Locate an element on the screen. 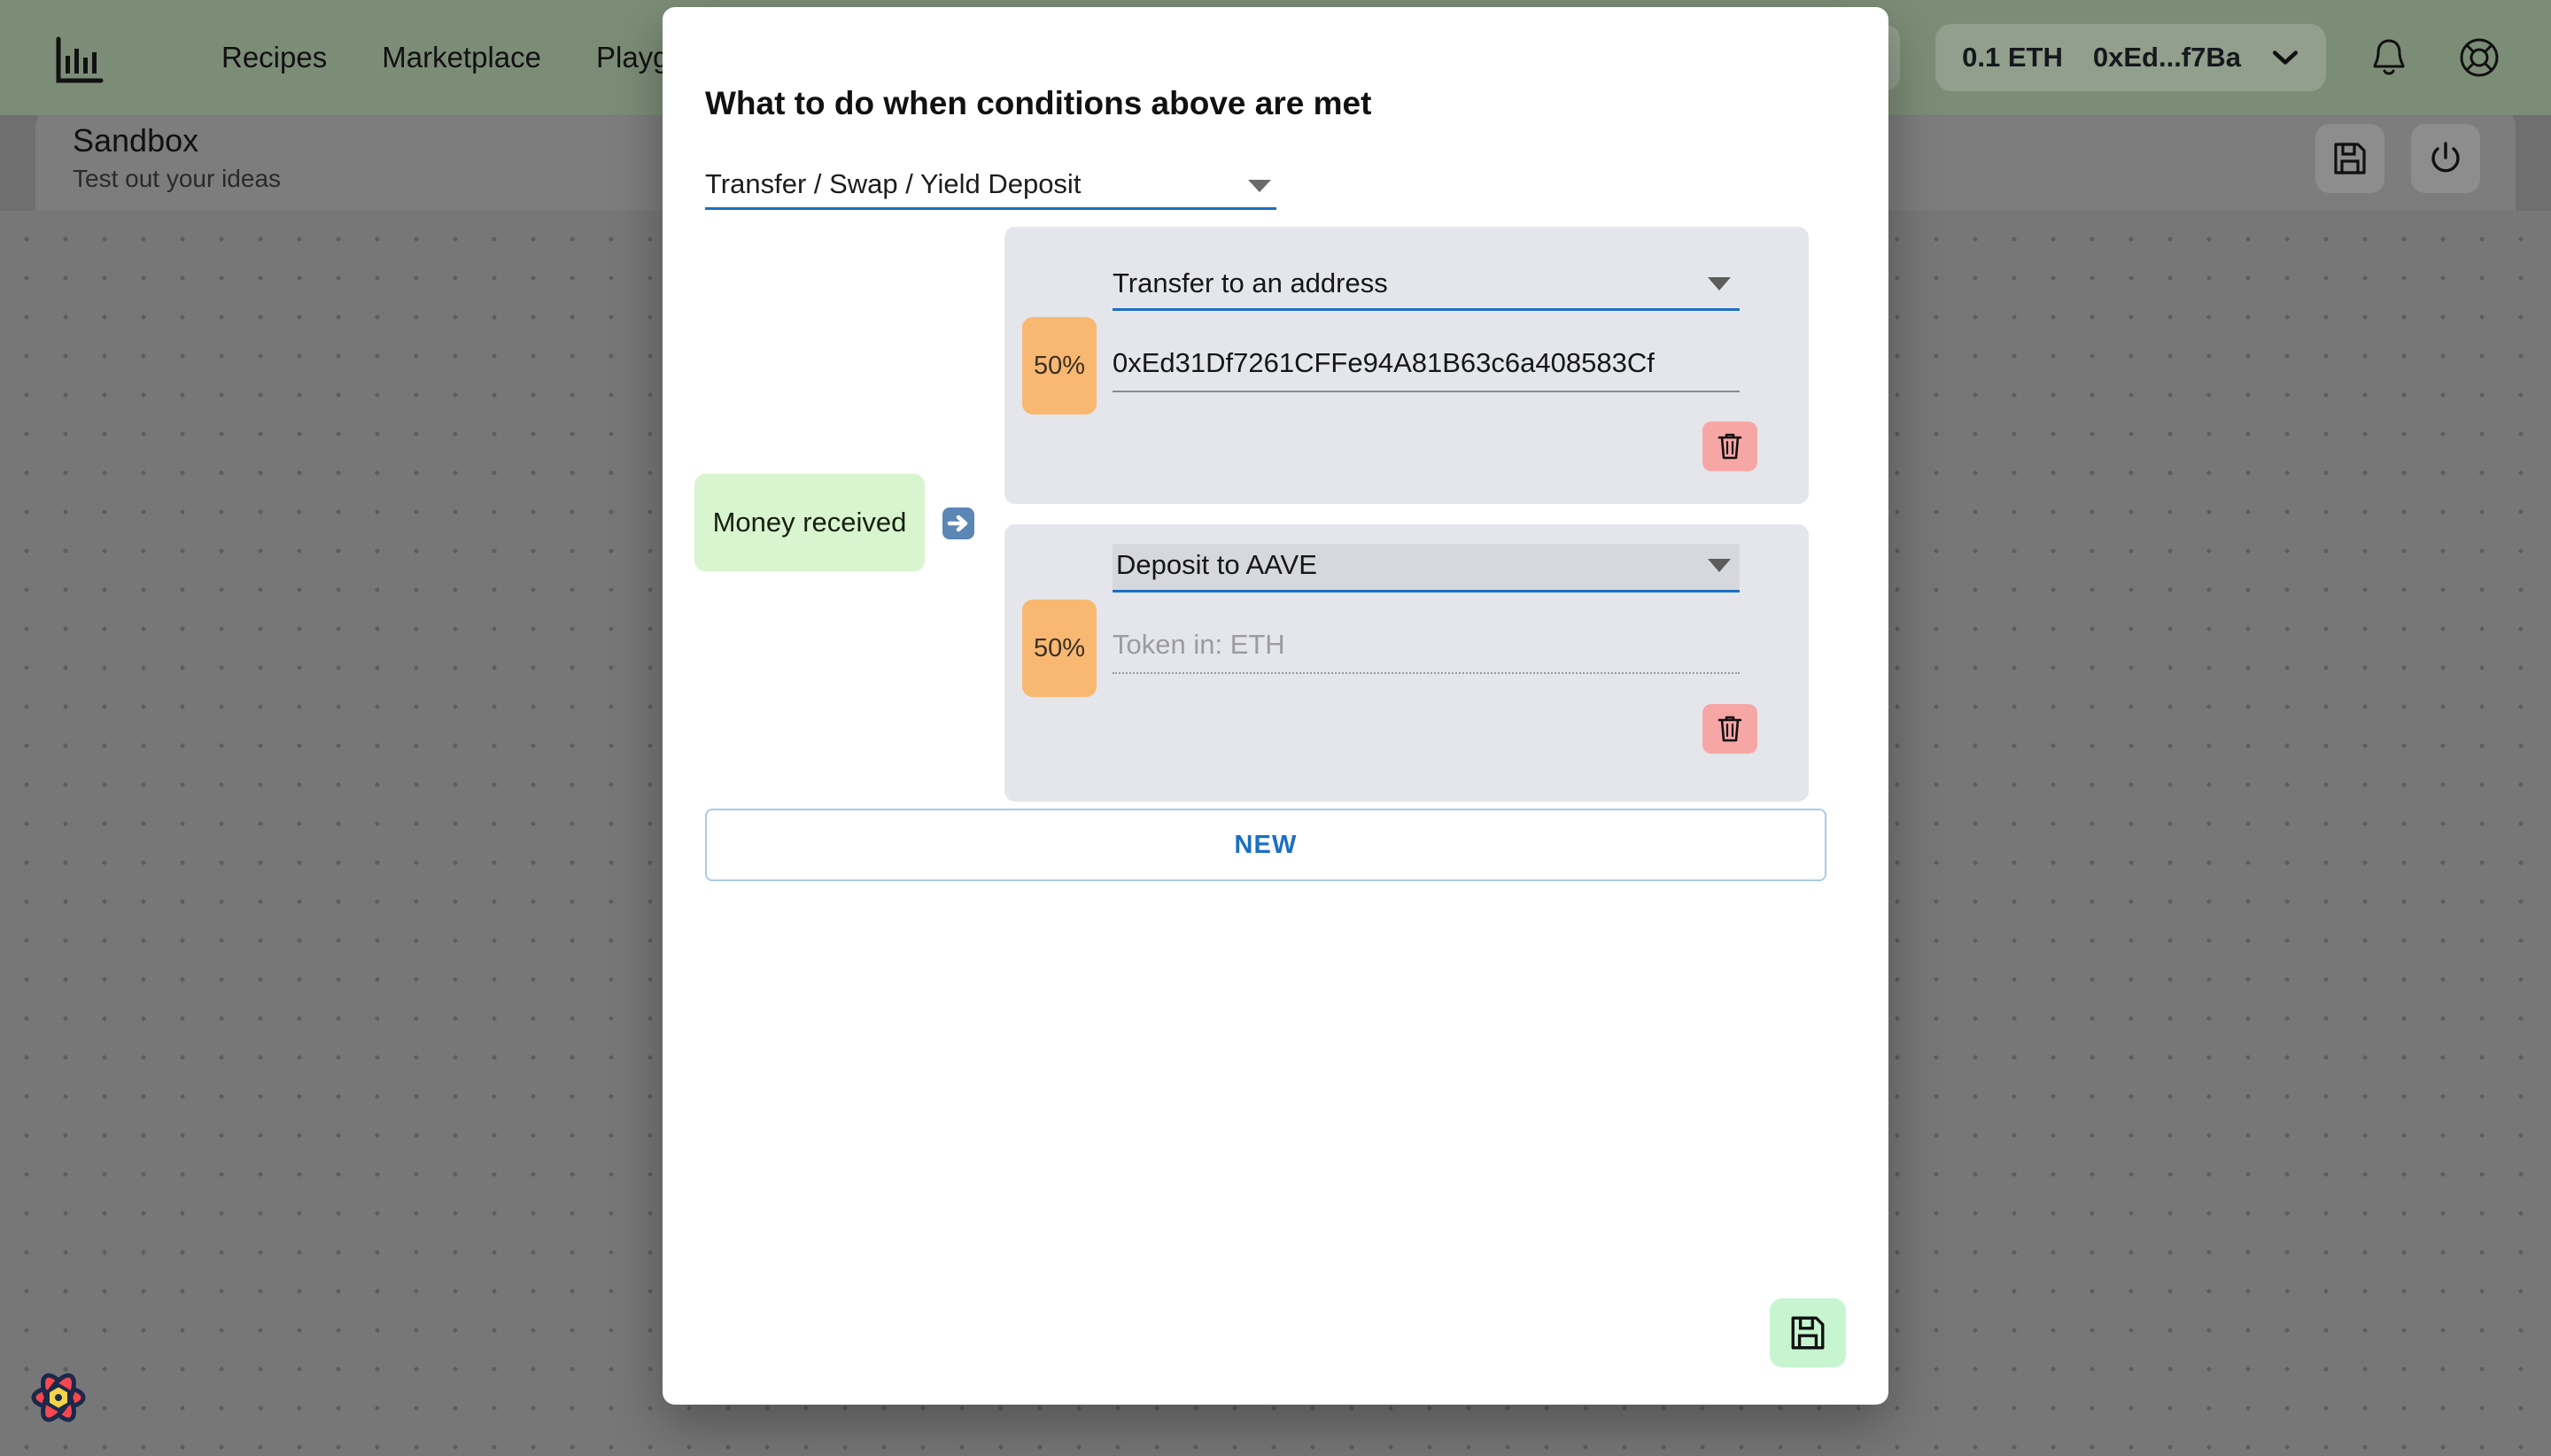  action-type-select: Transfer / Swap / Yield Deposit is located at coordinates (991, 189).